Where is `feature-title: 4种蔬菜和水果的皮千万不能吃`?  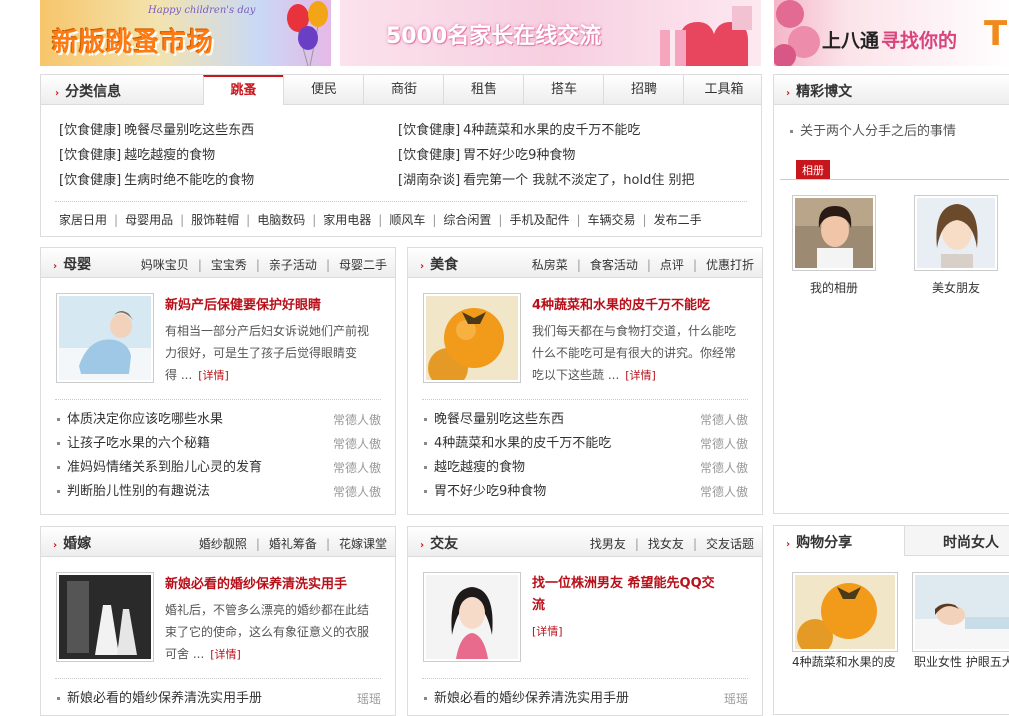 feature-title: 4种蔬菜和水果的皮千万不能吃 is located at coordinates (621, 303).